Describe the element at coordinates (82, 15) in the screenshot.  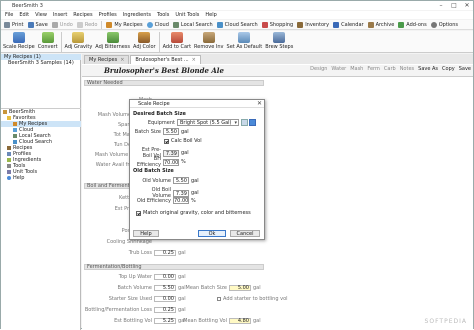
I see `menu-recipes: Recipes` at that location.